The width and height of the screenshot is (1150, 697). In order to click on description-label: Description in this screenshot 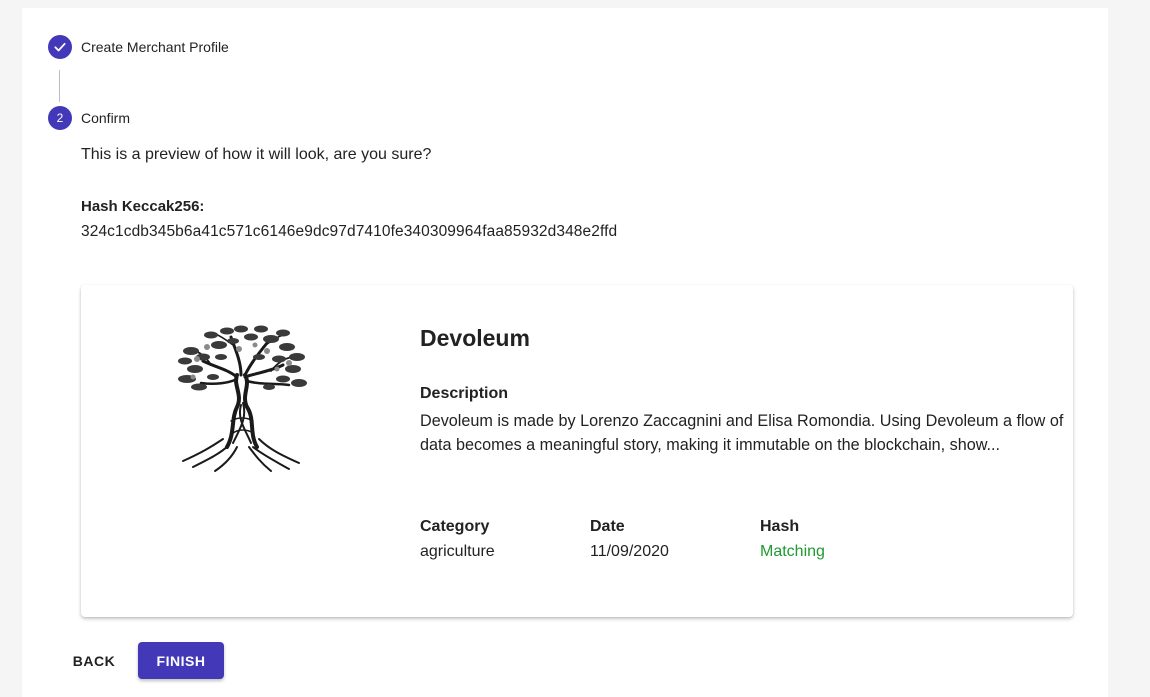, I will do `click(464, 393)`.